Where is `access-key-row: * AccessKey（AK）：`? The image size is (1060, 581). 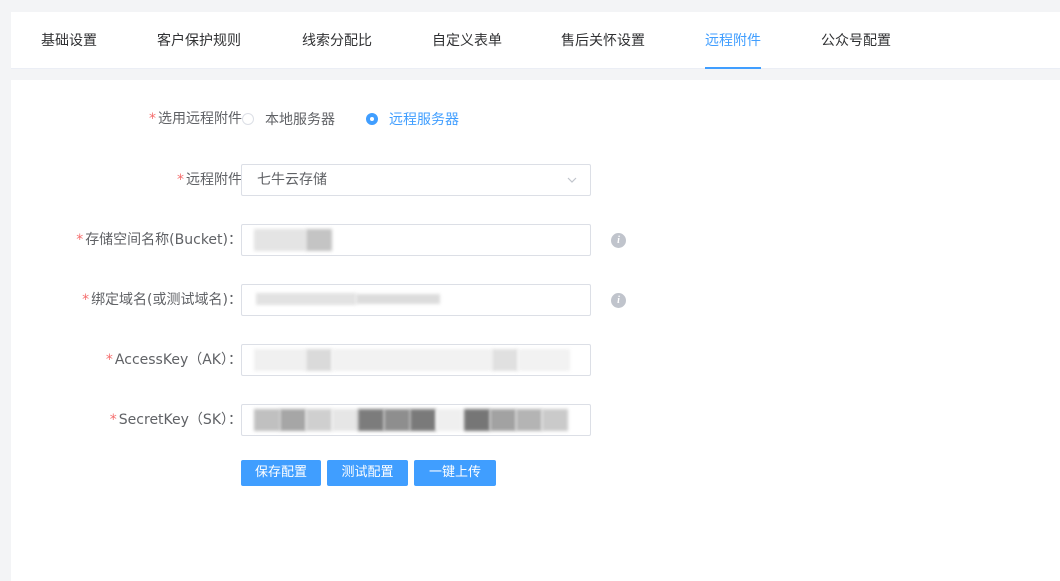
access-key-row: * AccessKey（AK）： is located at coordinates (535, 360).